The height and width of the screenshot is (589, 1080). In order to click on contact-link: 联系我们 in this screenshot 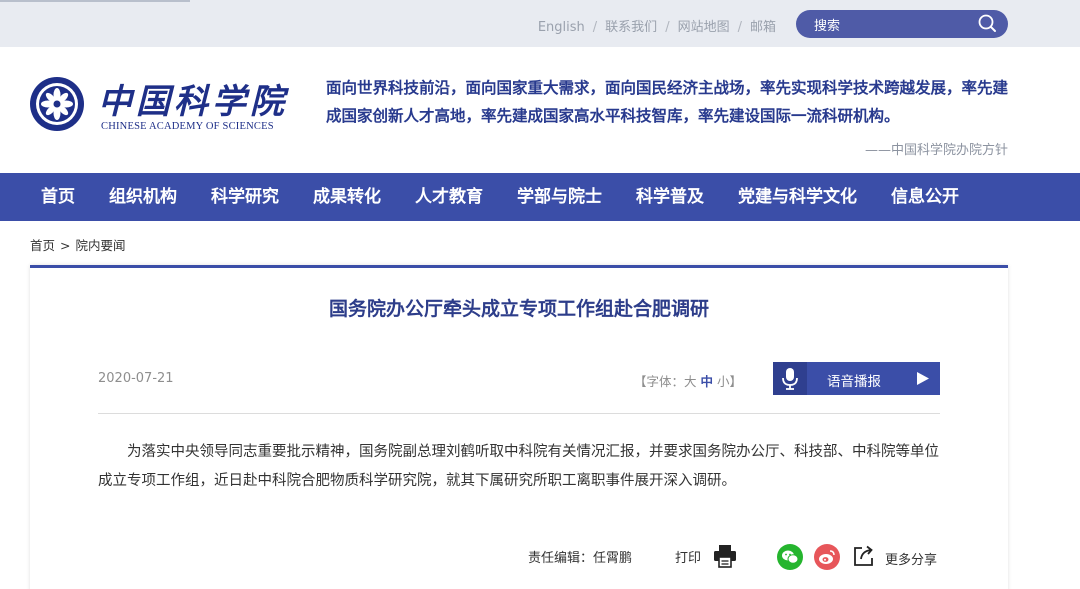, I will do `click(631, 27)`.